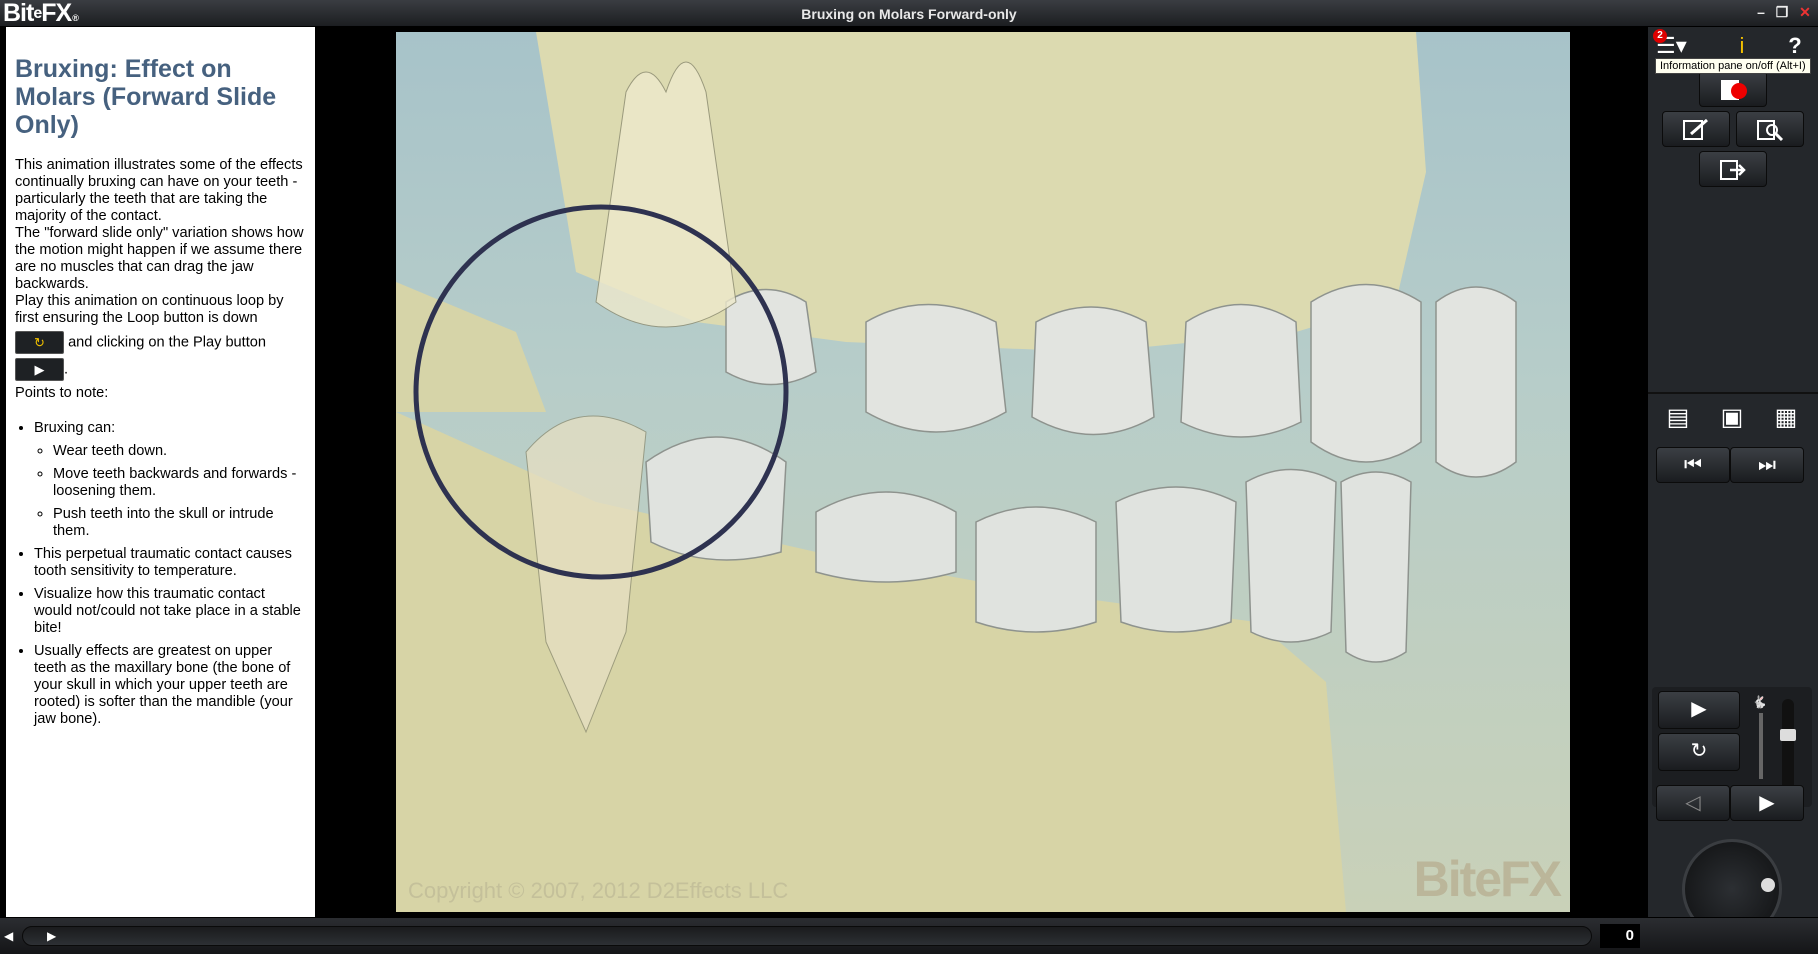  I want to click on info-person-icon: i, so click(1742, 45).